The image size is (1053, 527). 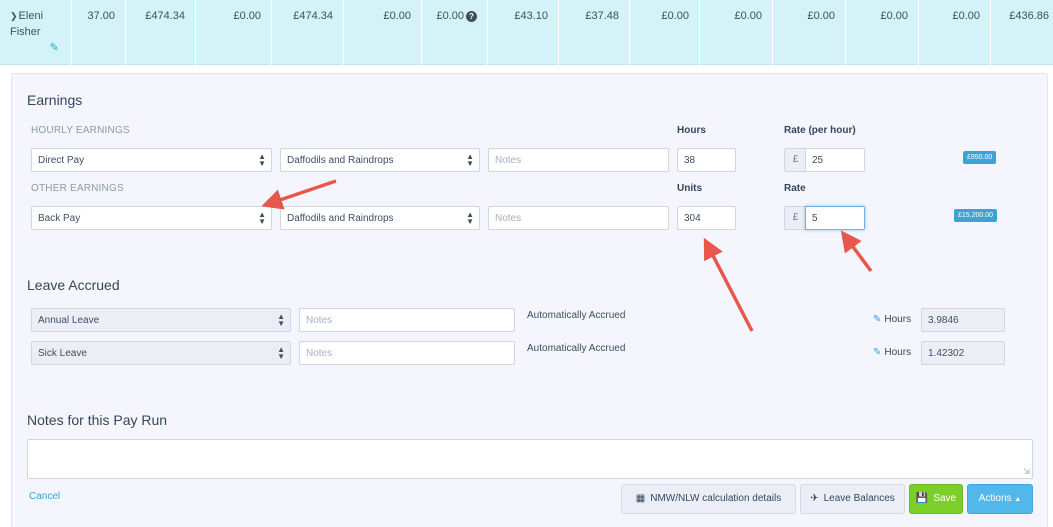 What do you see at coordinates (25, 32) in the screenshot?
I see `employee-last-name: Fisher` at bounding box center [25, 32].